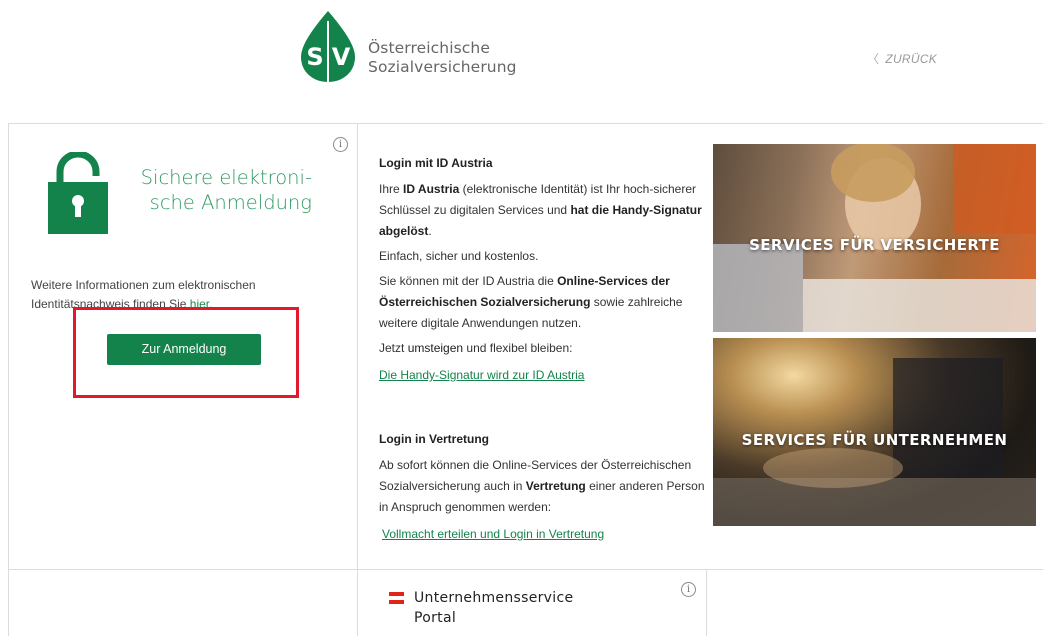 Image resolution: width=1043 pixels, height=636 pixels. What do you see at coordinates (184, 349) in the screenshot?
I see `login-button: Zur Anmeldung` at bounding box center [184, 349].